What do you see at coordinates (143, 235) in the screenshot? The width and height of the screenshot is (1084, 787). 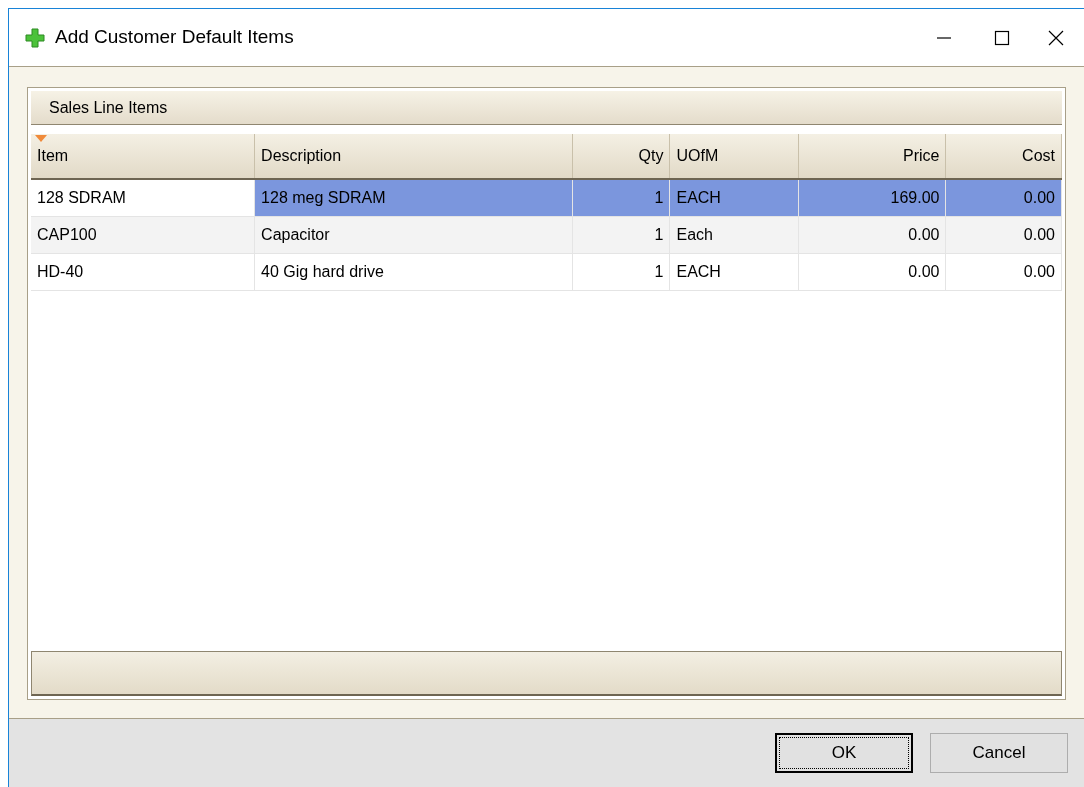 I see `table-cell: CAP100` at bounding box center [143, 235].